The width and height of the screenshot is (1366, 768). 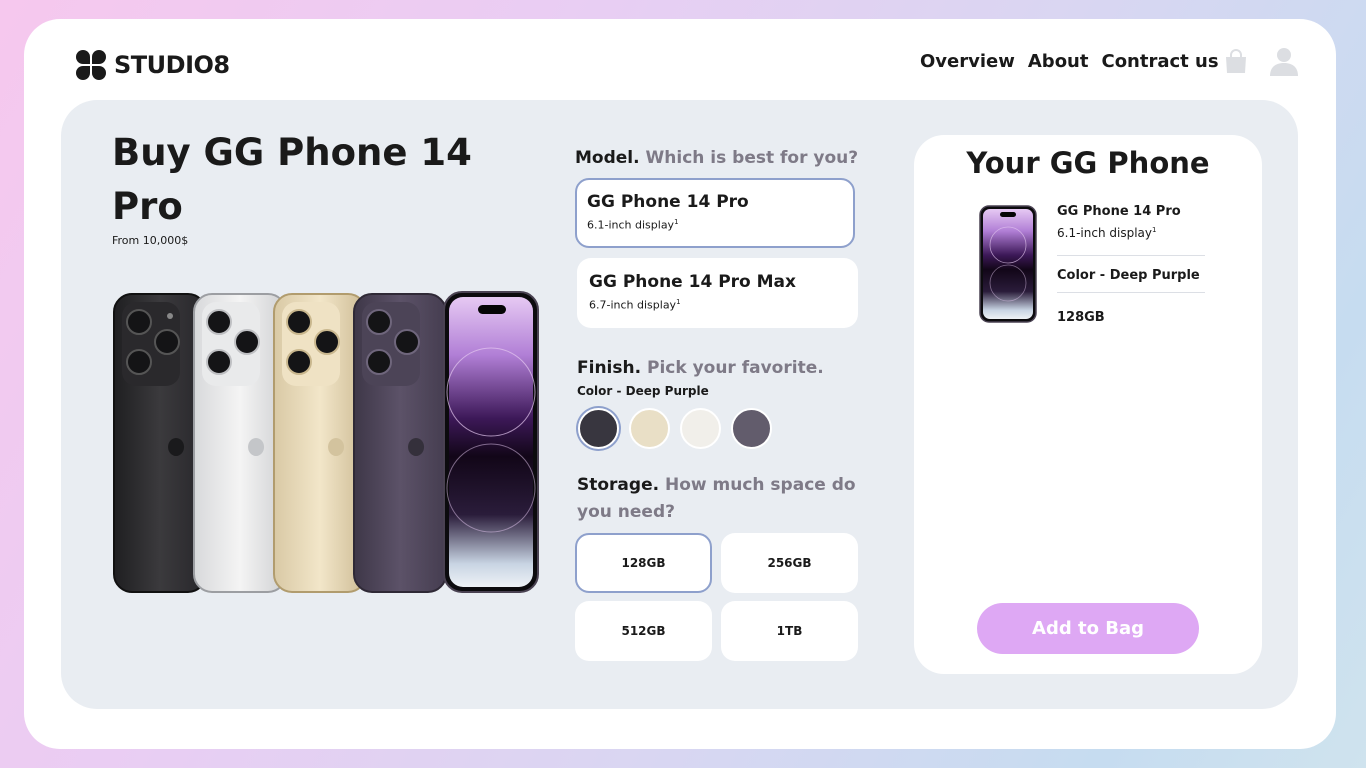 What do you see at coordinates (607, 158) in the screenshot?
I see `model-heading-strong: Model.` at bounding box center [607, 158].